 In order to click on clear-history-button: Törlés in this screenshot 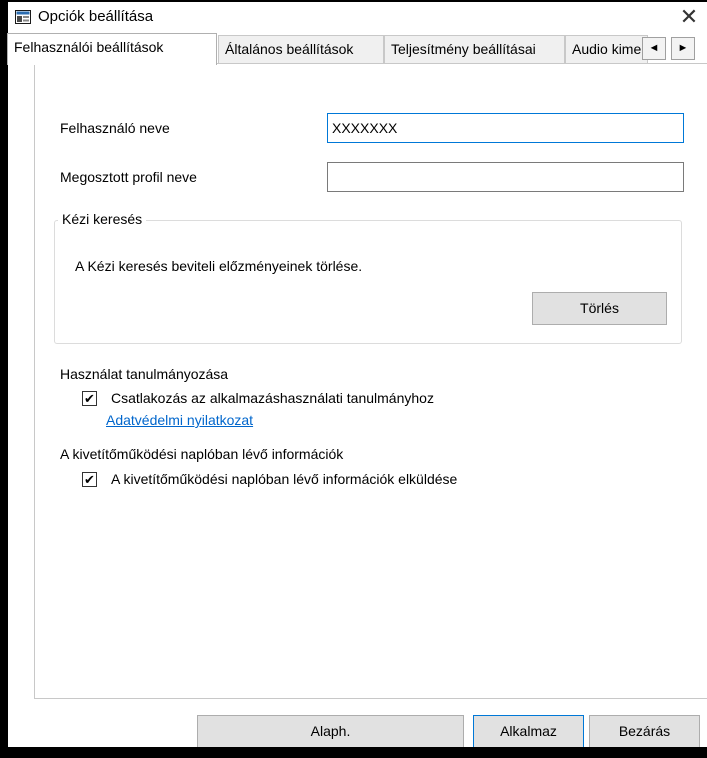, I will do `click(599, 308)`.